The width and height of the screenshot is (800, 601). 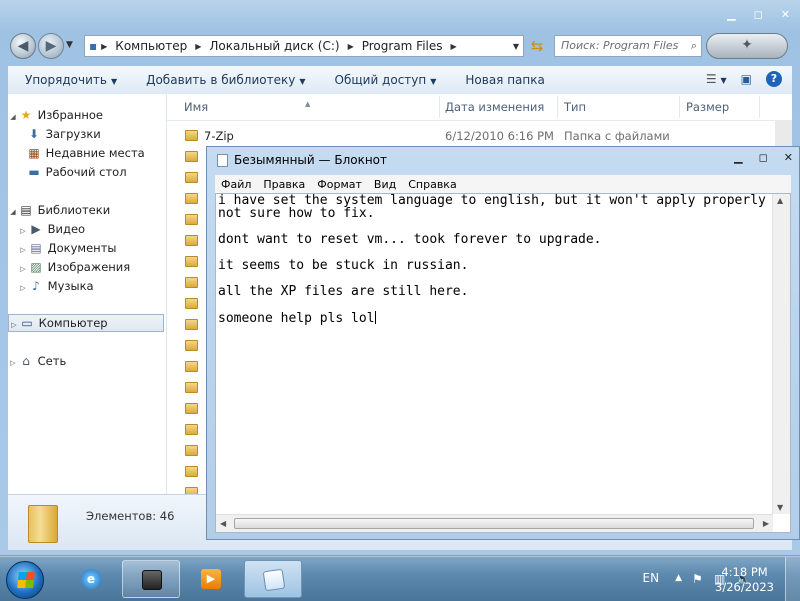 I want to click on breadcrumb-computer: Компьютер, so click(x=151, y=46).